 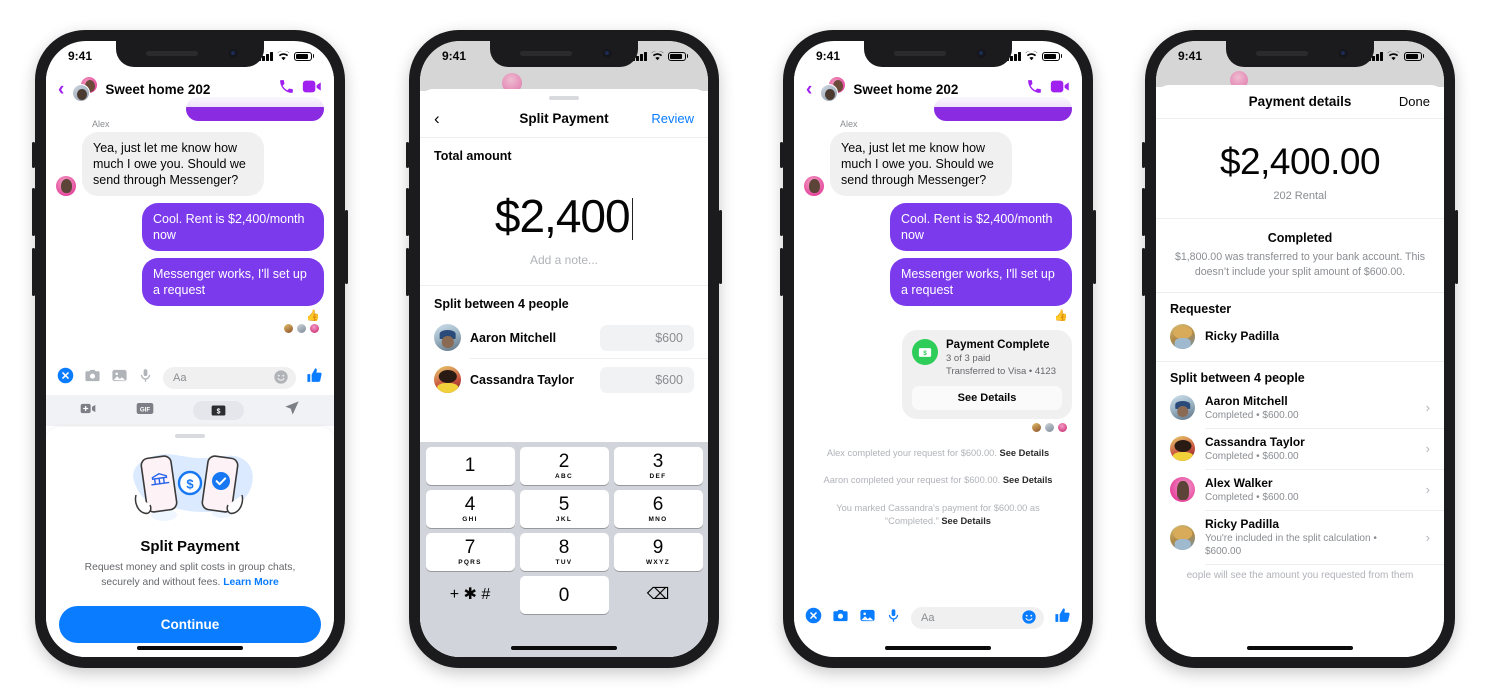 I want to click on chevron-right-icon: ›, so click(x=1427, y=490).